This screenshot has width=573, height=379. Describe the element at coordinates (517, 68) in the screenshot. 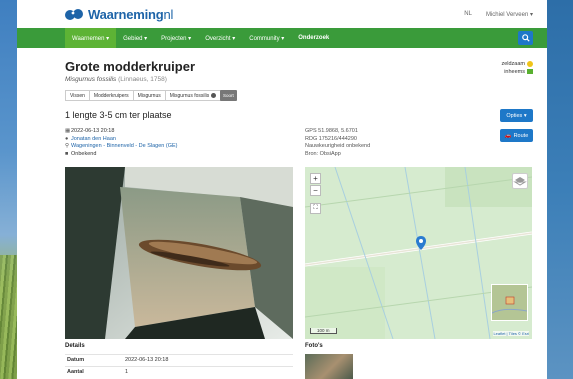

I see `species-status: zeldzaam inheems` at that location.